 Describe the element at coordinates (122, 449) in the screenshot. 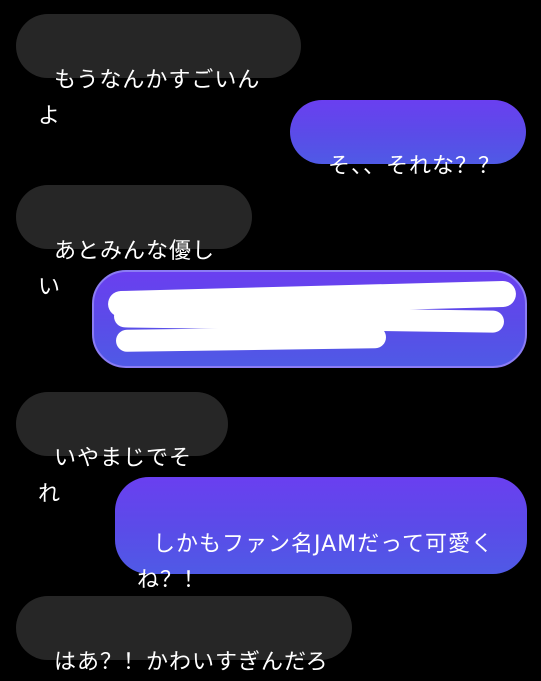

I see `received-message-bubble: いやまじでそれ` at that location.